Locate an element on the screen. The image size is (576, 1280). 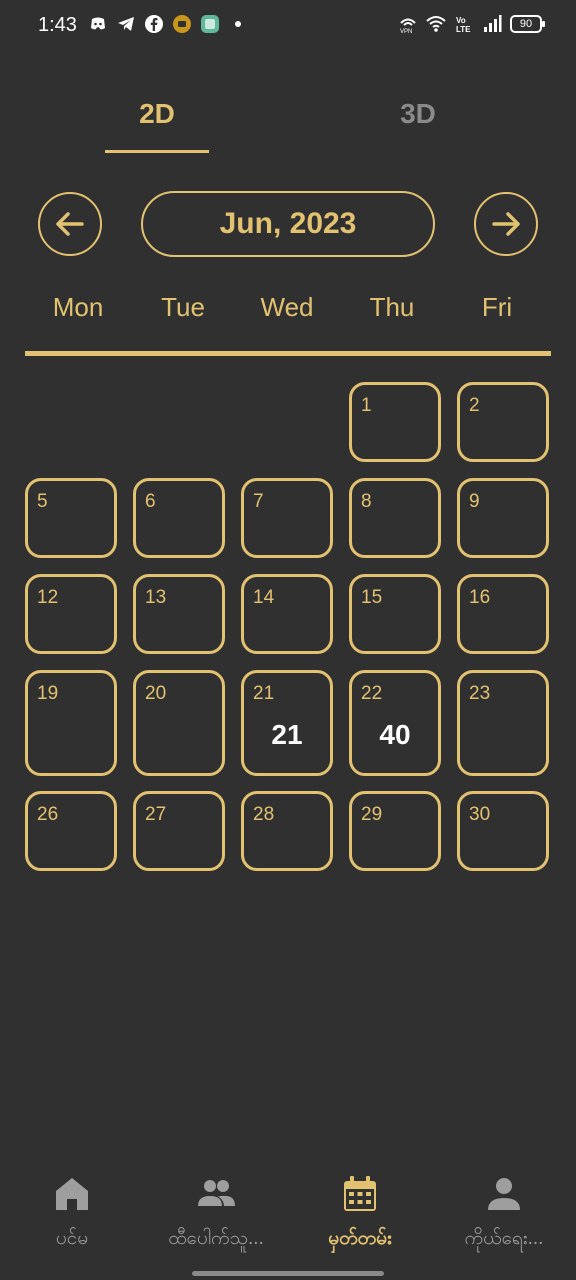
day-number: 26 is located at coordinates (48, 814).